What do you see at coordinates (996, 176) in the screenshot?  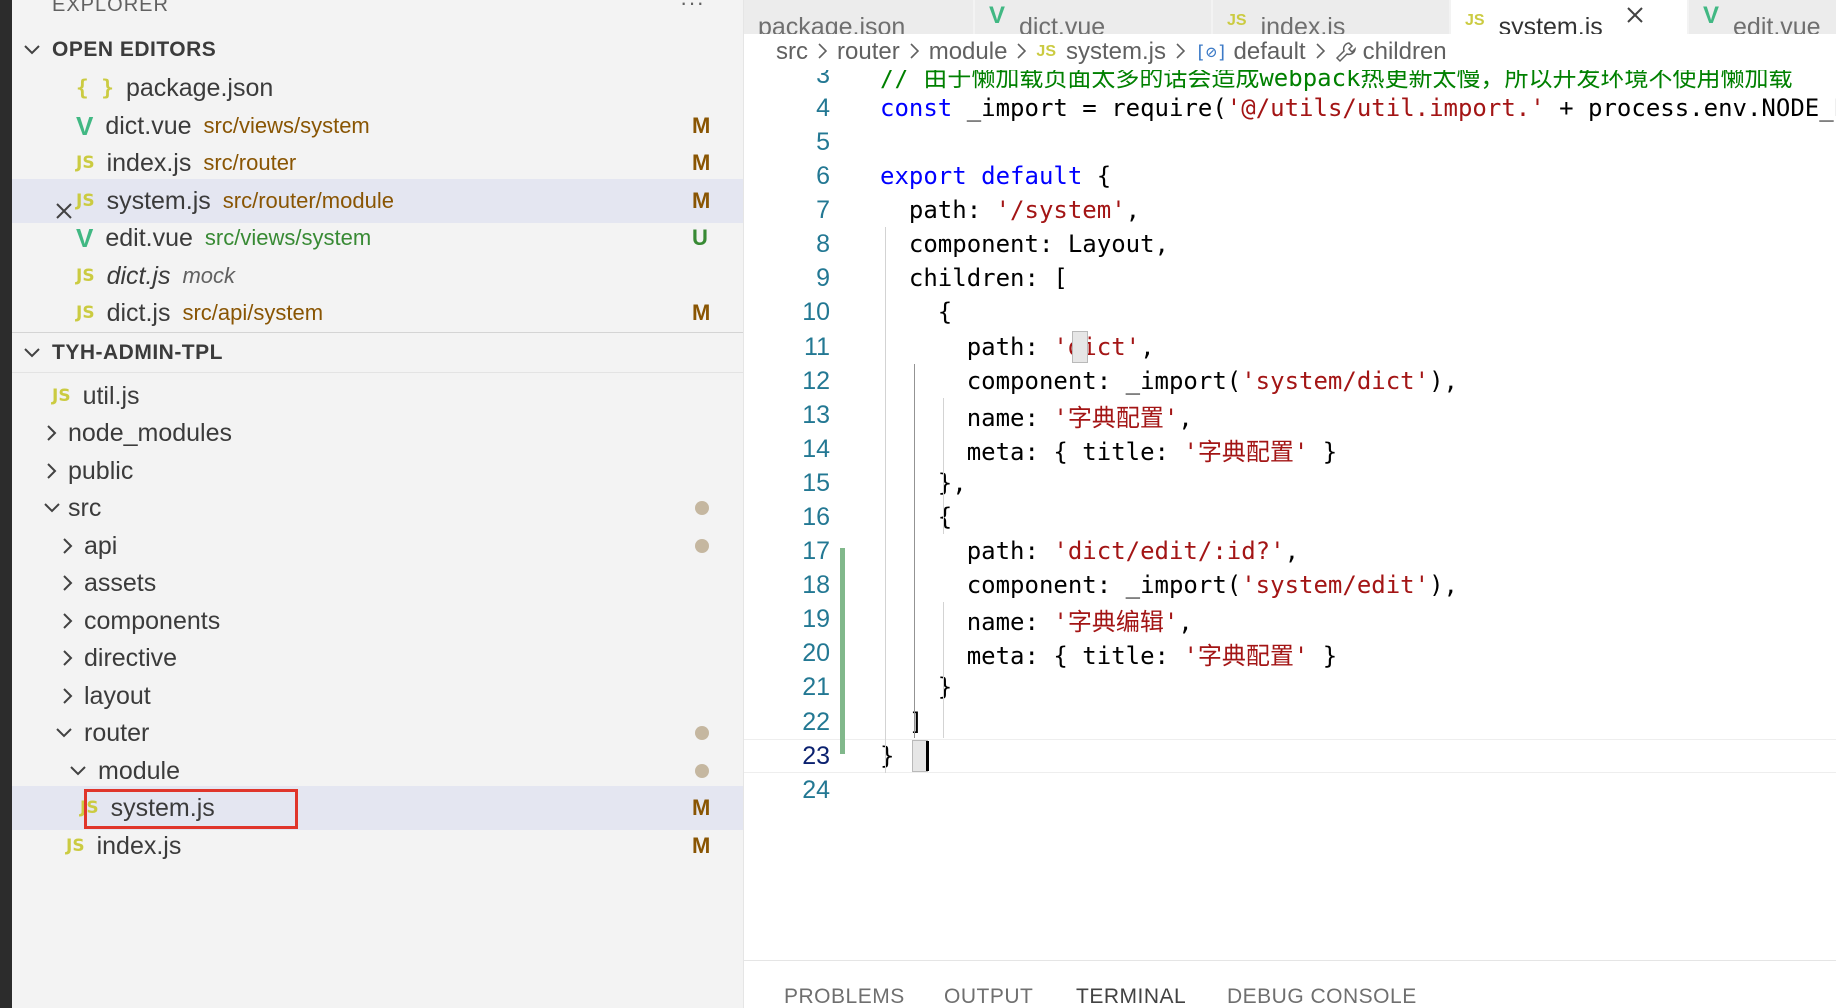 I see `code-text: export default {` at bounding box center [996, 176].